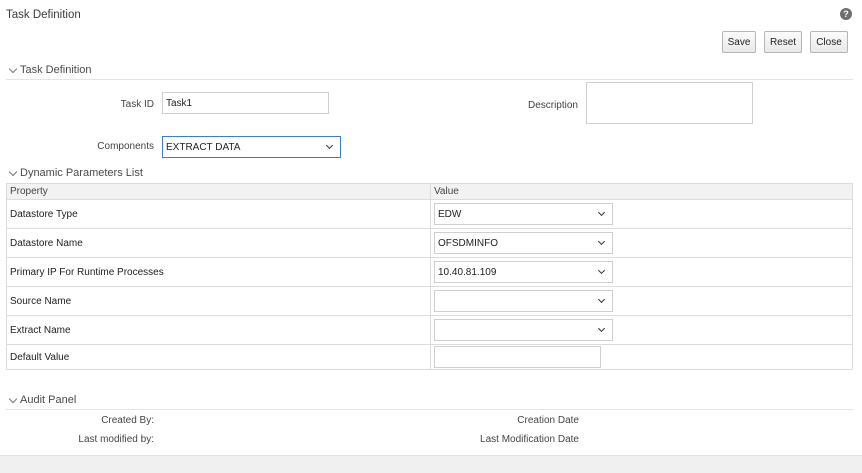 This screenshot has width=862, height=473. Describe the element at coordinates (641, 243) in the screenshot. I see `value-cell: OFSDMINFO` at that location.